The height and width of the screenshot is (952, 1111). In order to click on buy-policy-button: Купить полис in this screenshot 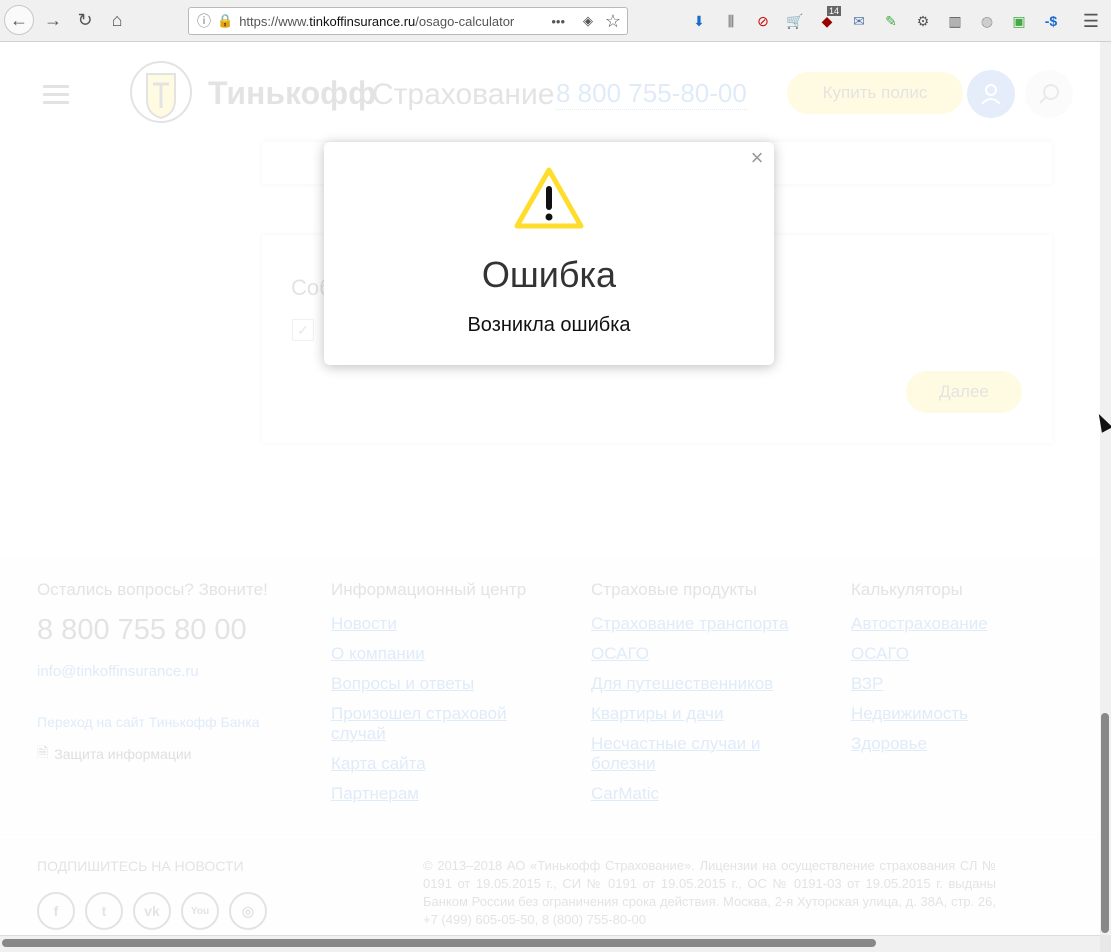, I will do `click(875, 93)`.